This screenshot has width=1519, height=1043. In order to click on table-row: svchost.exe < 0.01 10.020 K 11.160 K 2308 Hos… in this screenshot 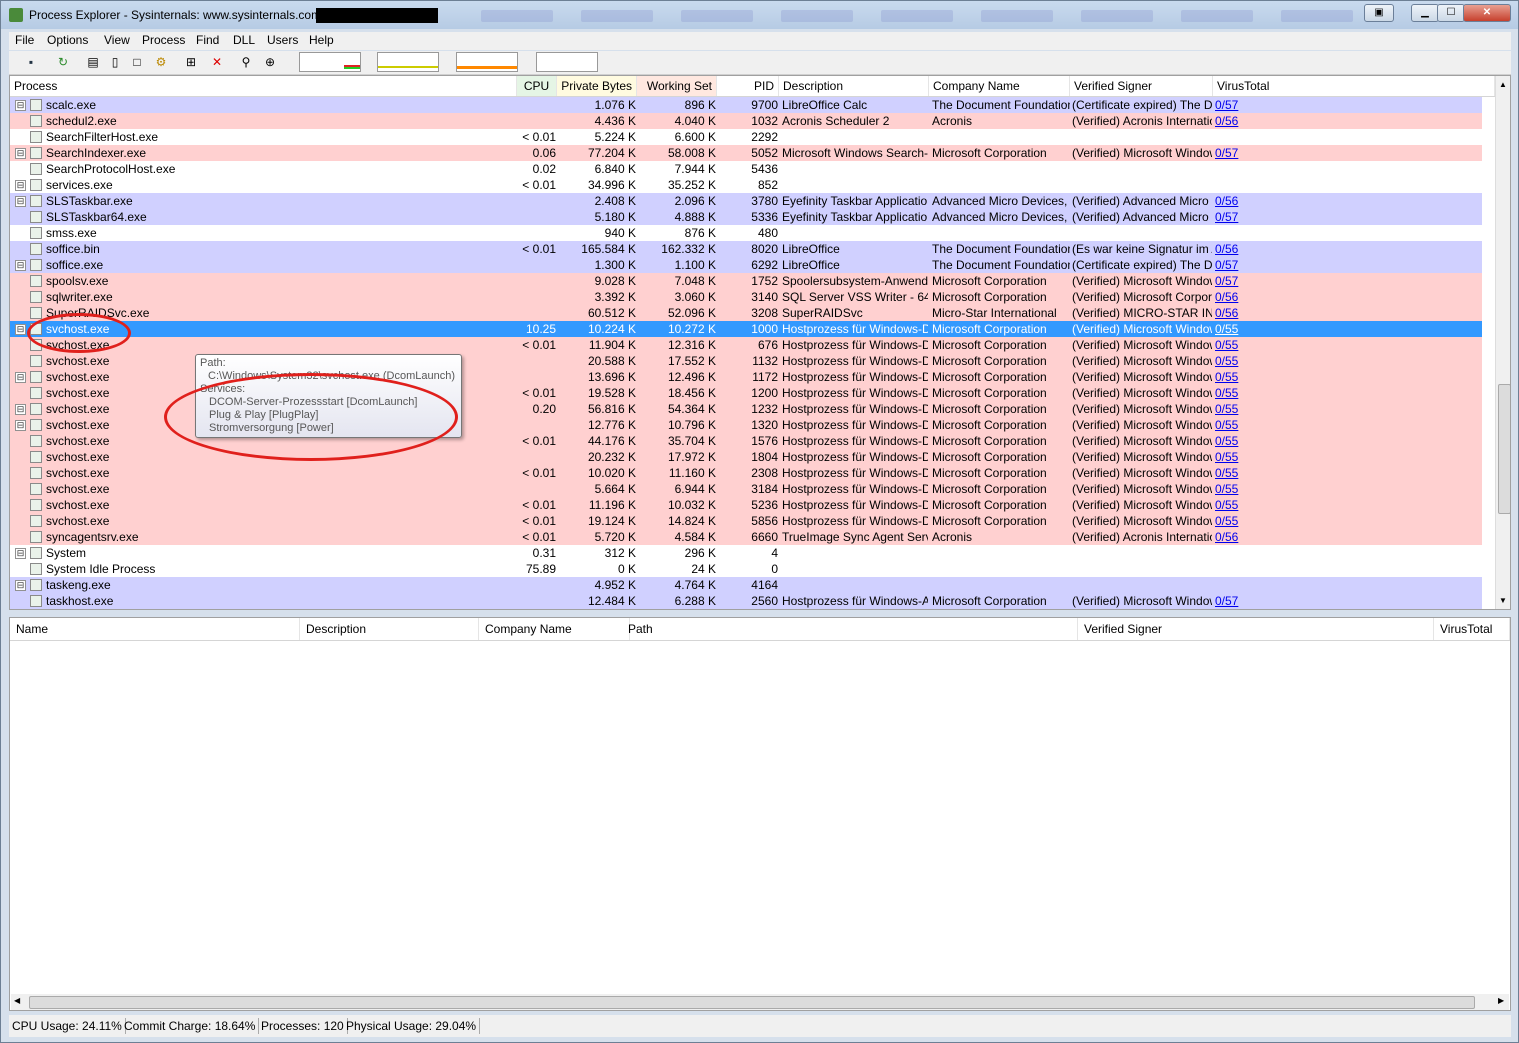, I will do `click(746, 473)`.